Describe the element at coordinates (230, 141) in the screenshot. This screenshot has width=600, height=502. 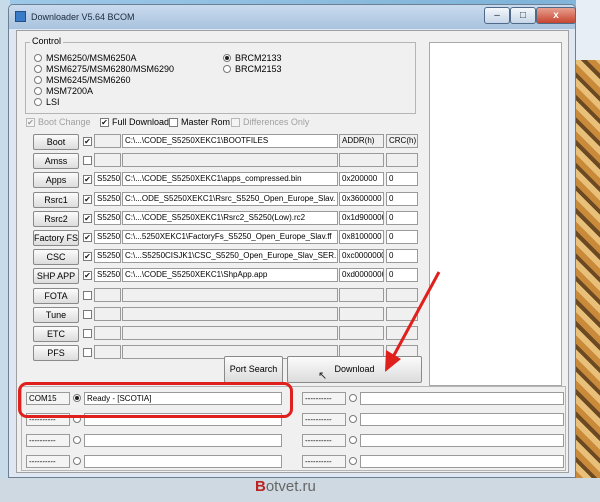
I see `file-path-field: C:\...\CODE_S5250XEKC1\BOOTFILES` at that location.